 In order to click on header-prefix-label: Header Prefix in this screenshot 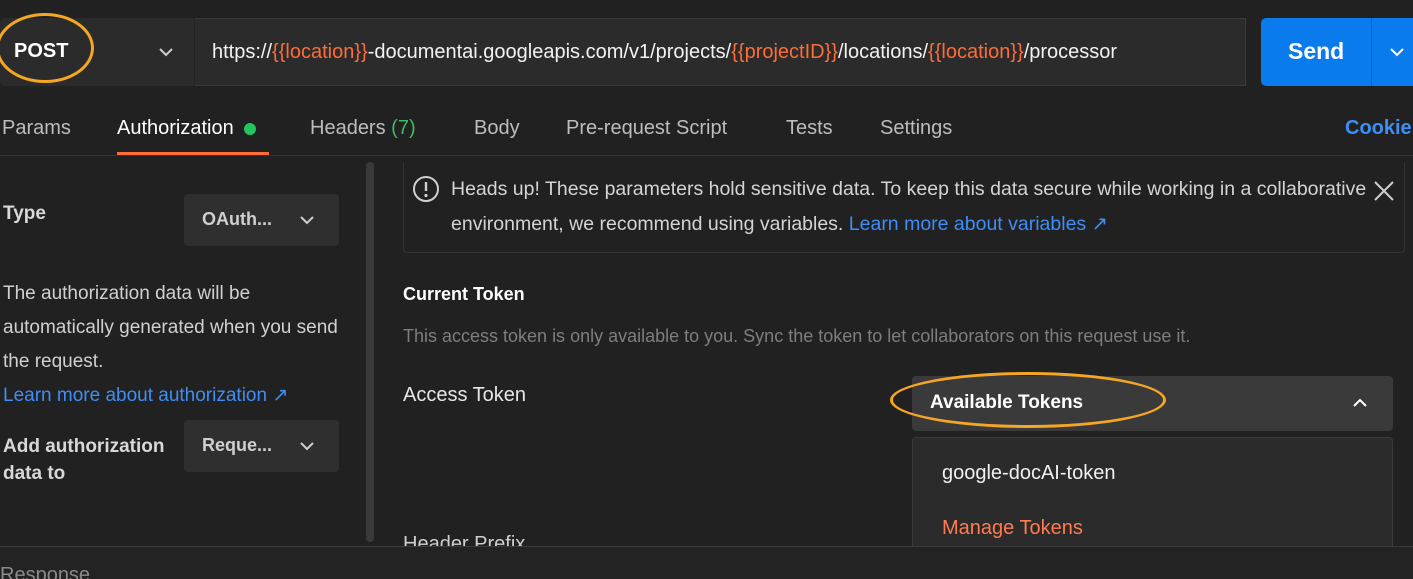, I will do `click(464, 540)`.